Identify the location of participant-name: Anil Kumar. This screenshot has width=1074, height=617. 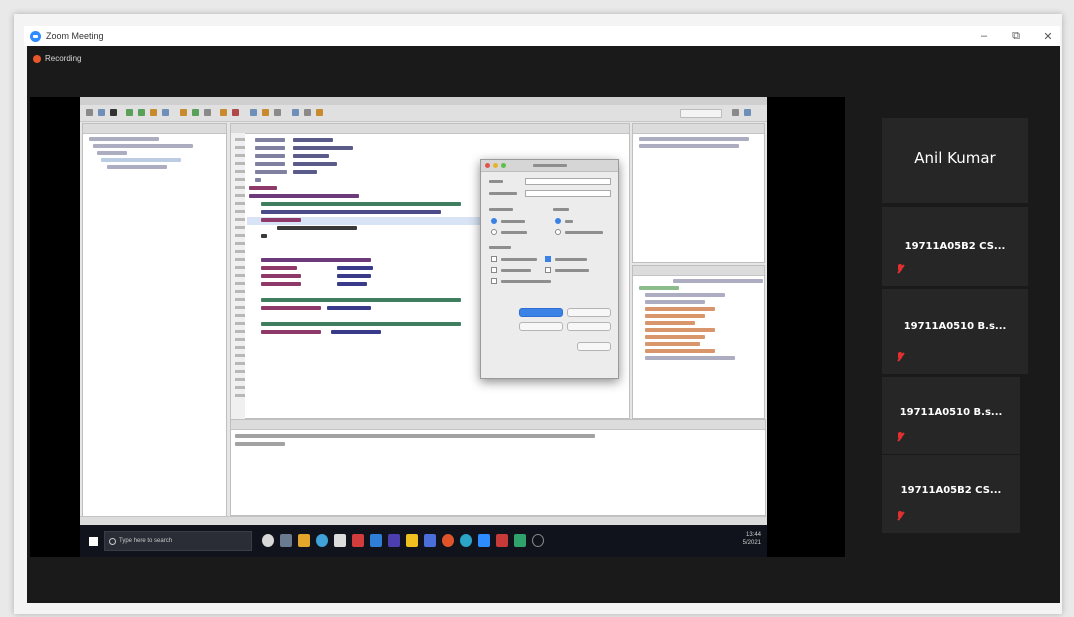
(955, 158).